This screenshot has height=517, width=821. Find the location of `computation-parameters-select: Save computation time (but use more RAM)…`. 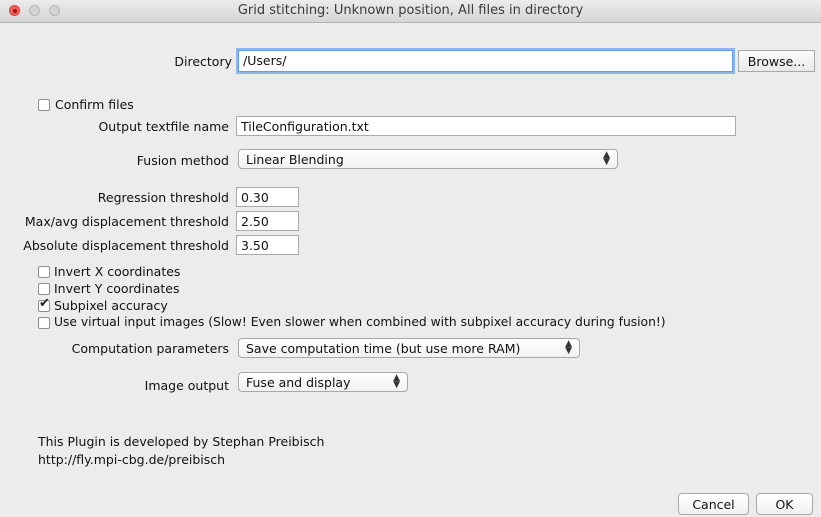

computation-parameters-select: Save computation time (but use more RAM)… is located at coordinates (409, 348).